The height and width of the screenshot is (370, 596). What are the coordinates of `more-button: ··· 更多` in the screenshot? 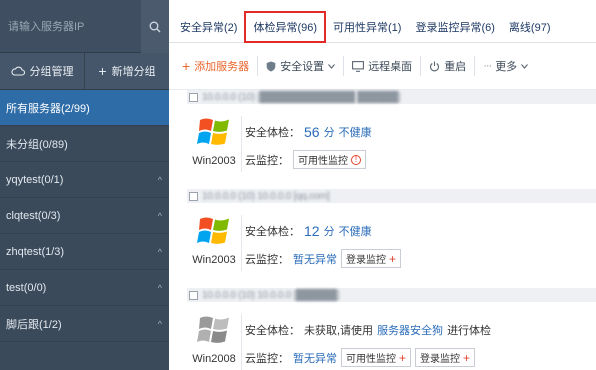 It's located at (505, 66).